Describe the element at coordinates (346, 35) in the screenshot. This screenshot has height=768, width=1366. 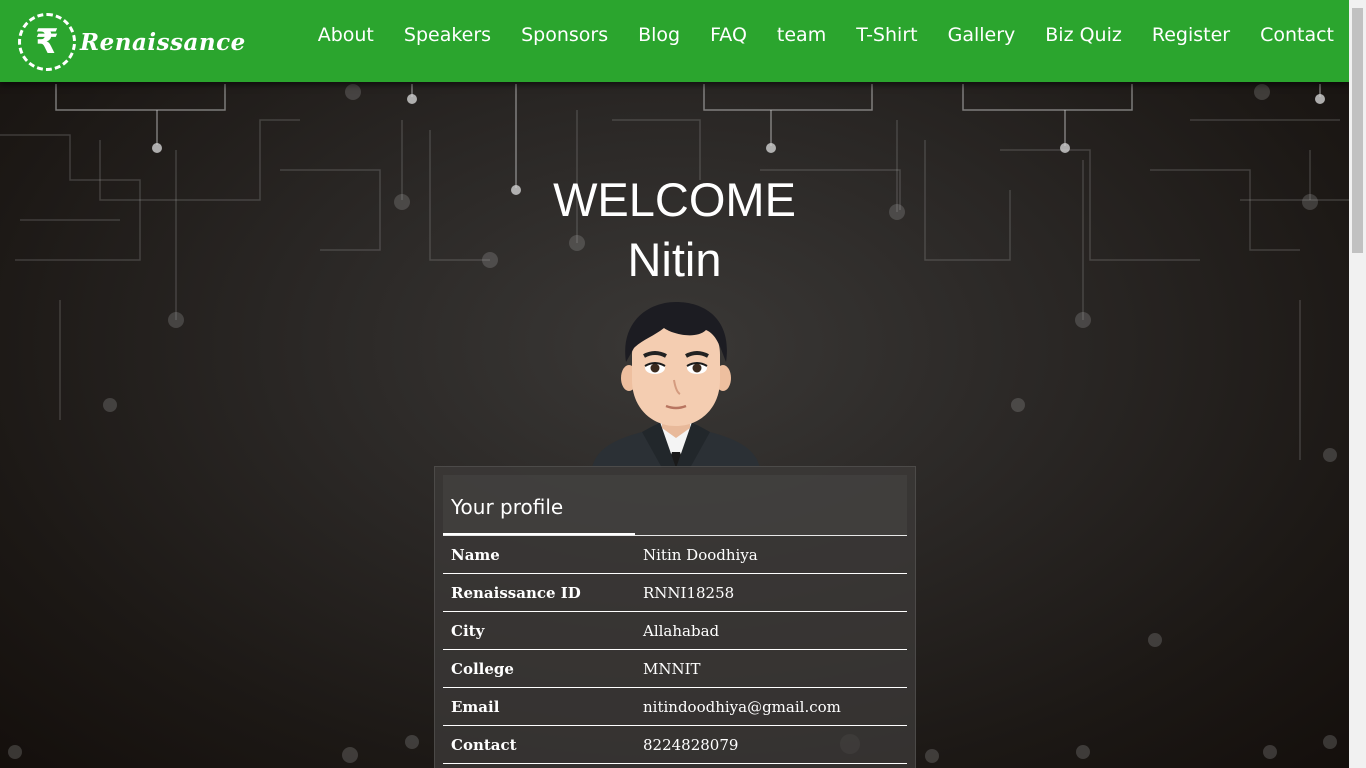
I see `nav-about: About` at that location.